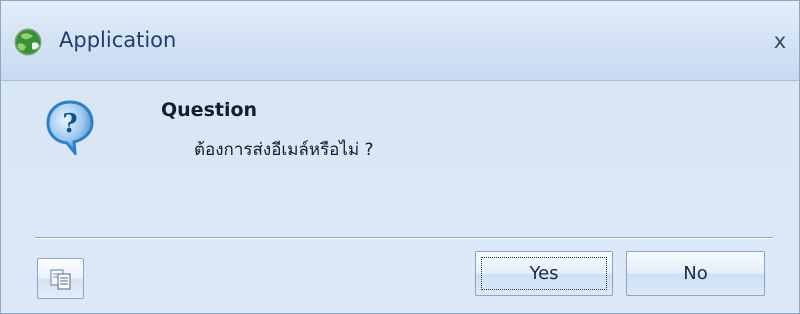 The height and width of the screenshot is (314, 800). What do you see at coordinates (28, 42) in the screenshot?
I see `app-globe-icon` at bounding box center [28, 42].